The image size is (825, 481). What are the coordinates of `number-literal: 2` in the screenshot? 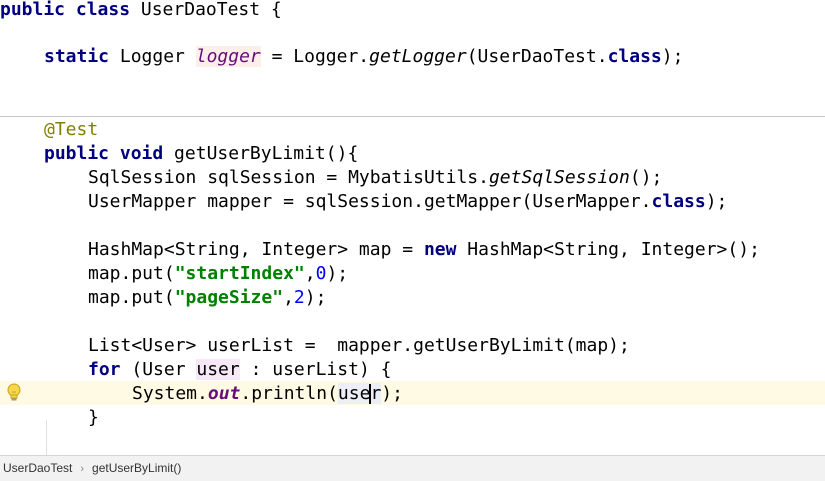 It's located at (299, 297).